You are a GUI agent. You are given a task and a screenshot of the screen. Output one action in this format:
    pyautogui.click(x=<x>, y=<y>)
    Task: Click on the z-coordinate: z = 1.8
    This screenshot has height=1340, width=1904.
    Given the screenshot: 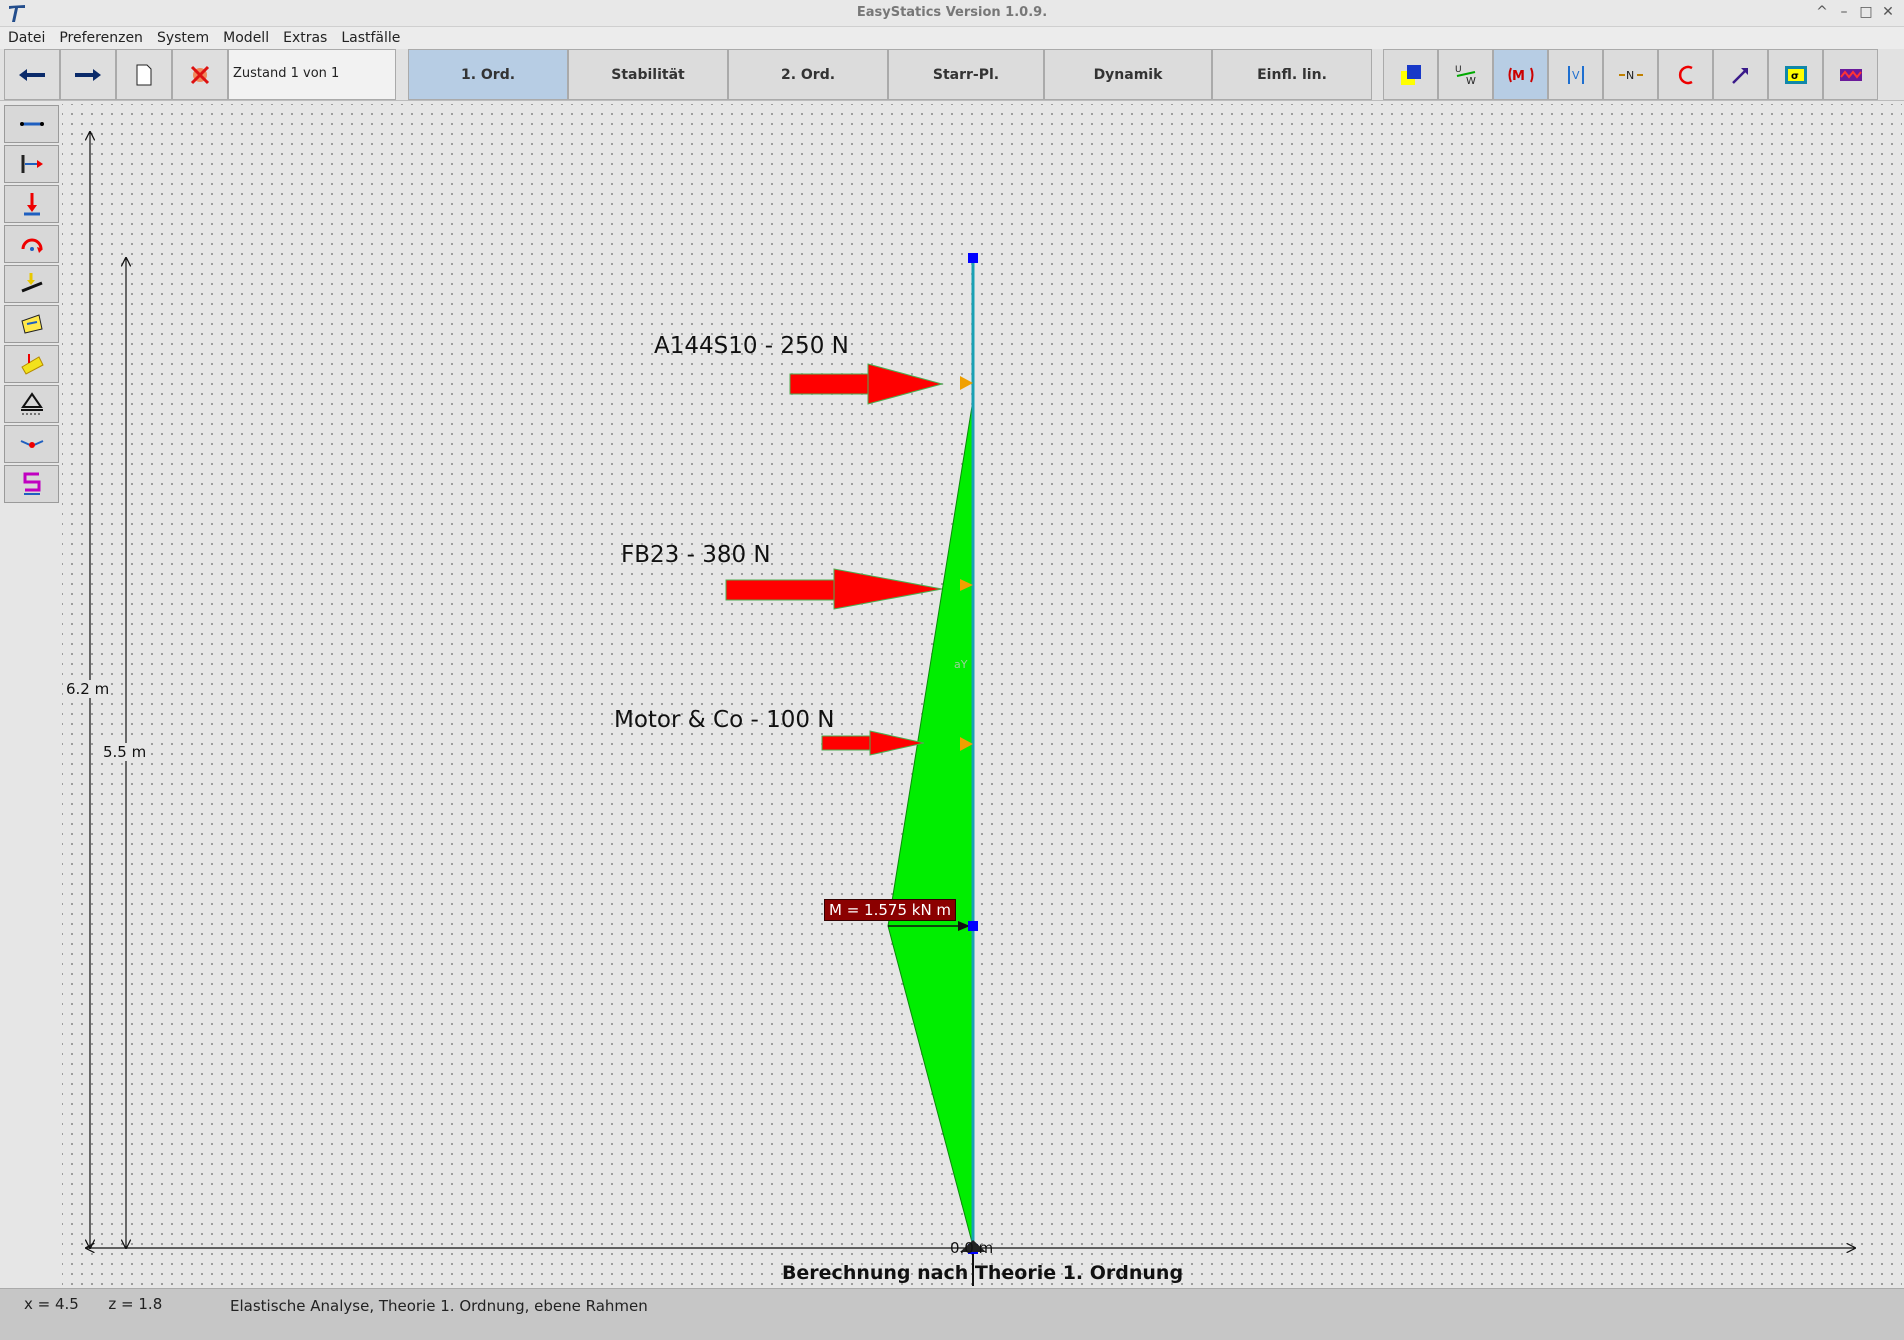 What is the action you would take?
    pyautogui.click(x=135, y=1304)
    